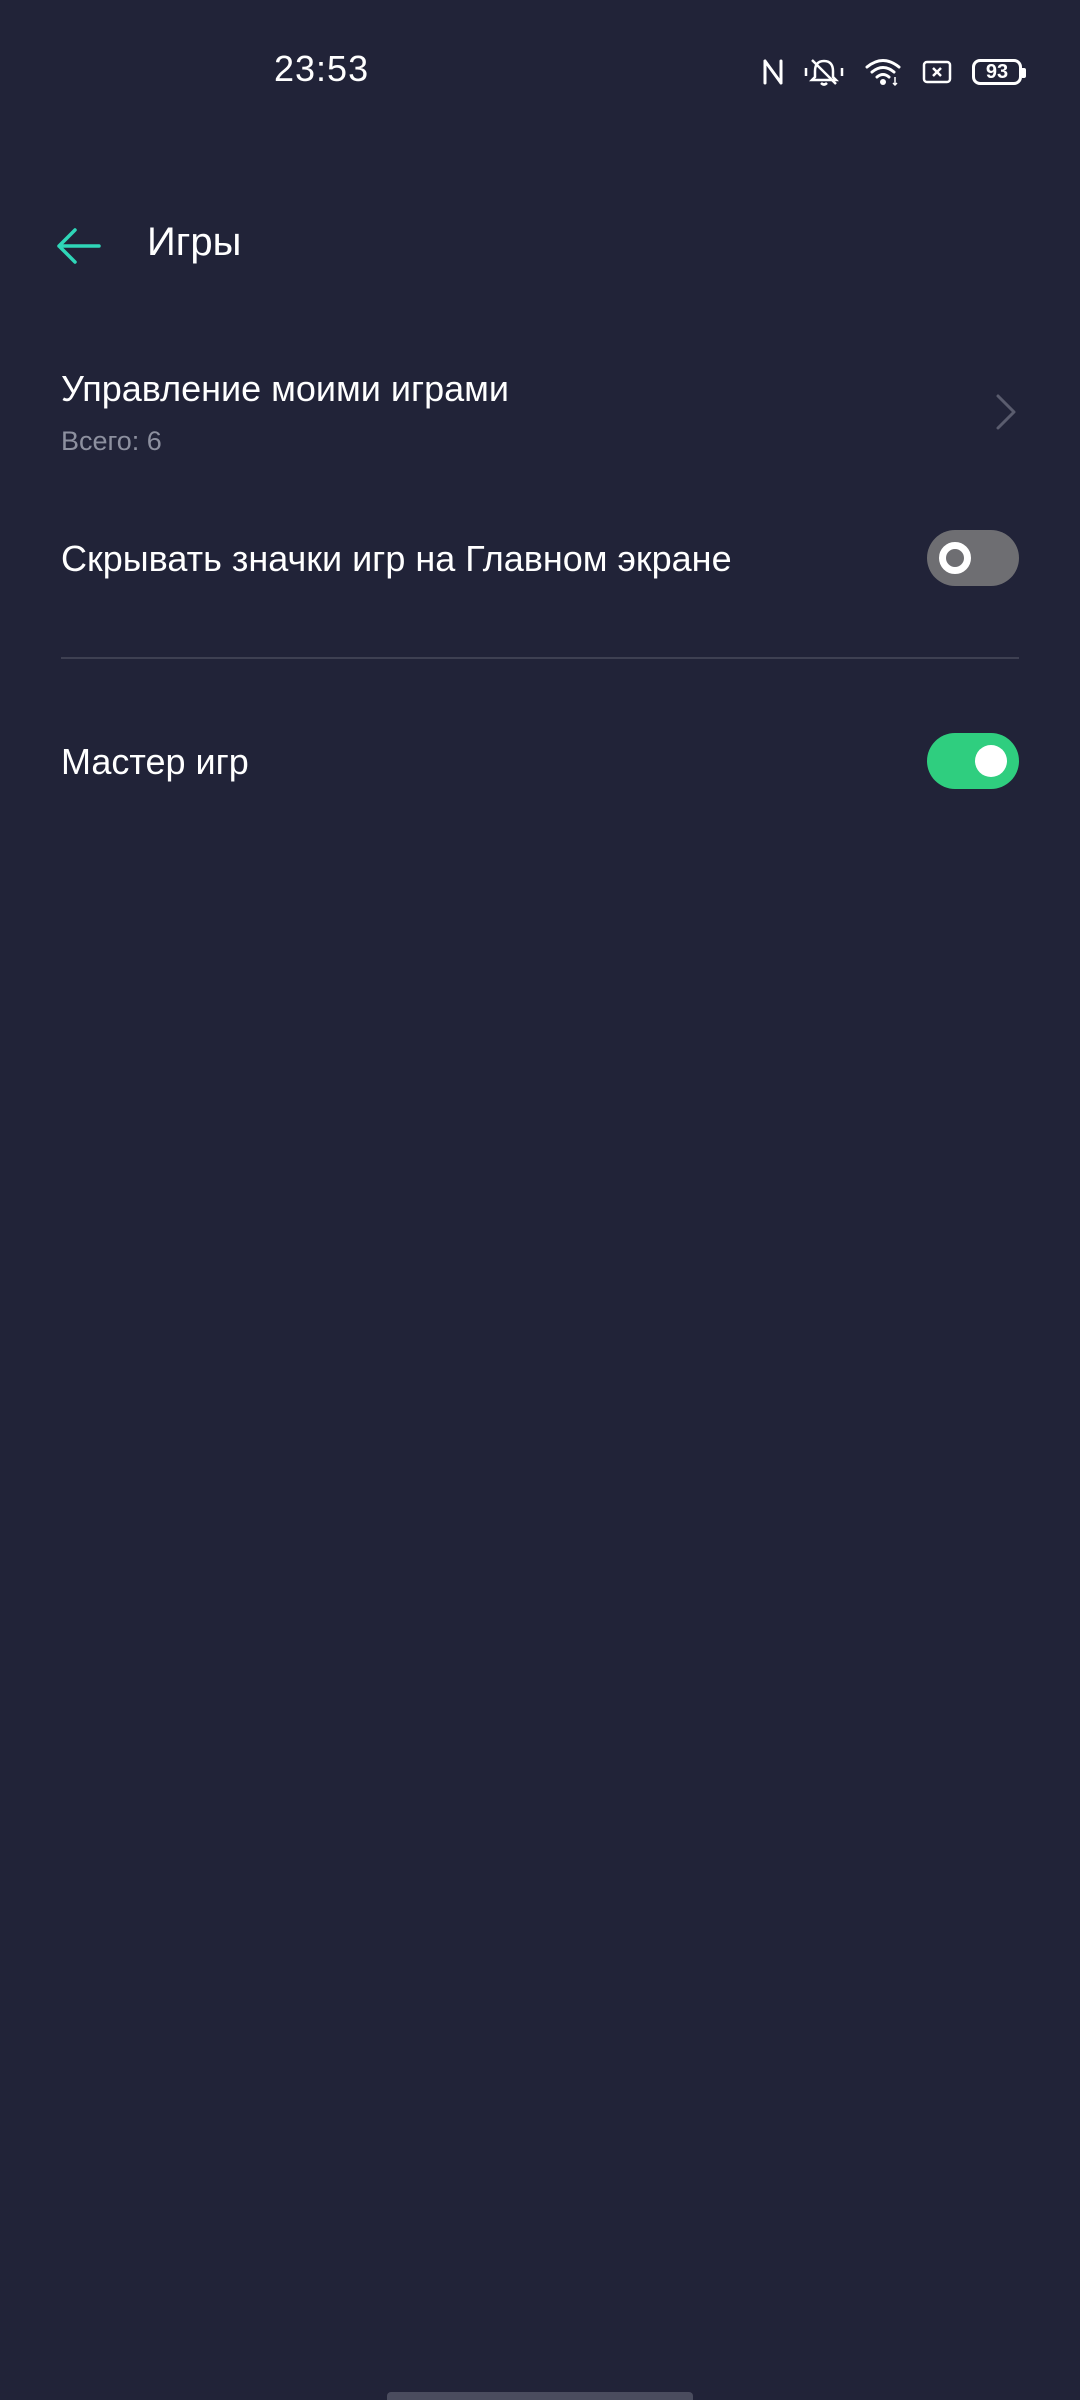 The height and width of the screenshot is (2400, 1080). Describe the element at coordinates (540, 70) in the screenshot. I see `status-bar: 23:53 93` at that location.